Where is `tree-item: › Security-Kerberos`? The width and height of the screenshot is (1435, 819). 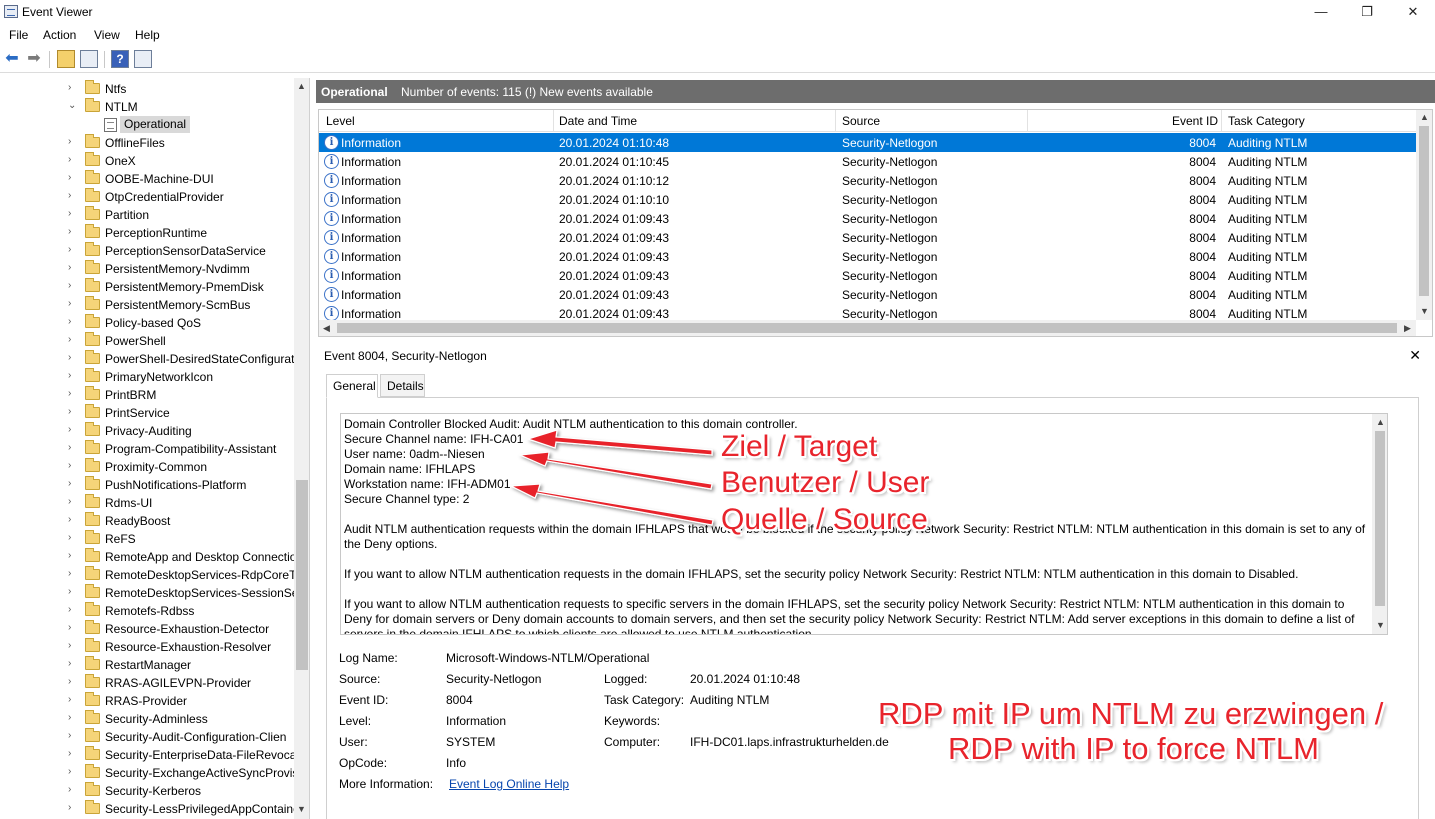 tree-item: › Security-Kerberos is located at coordinates (147, 791).